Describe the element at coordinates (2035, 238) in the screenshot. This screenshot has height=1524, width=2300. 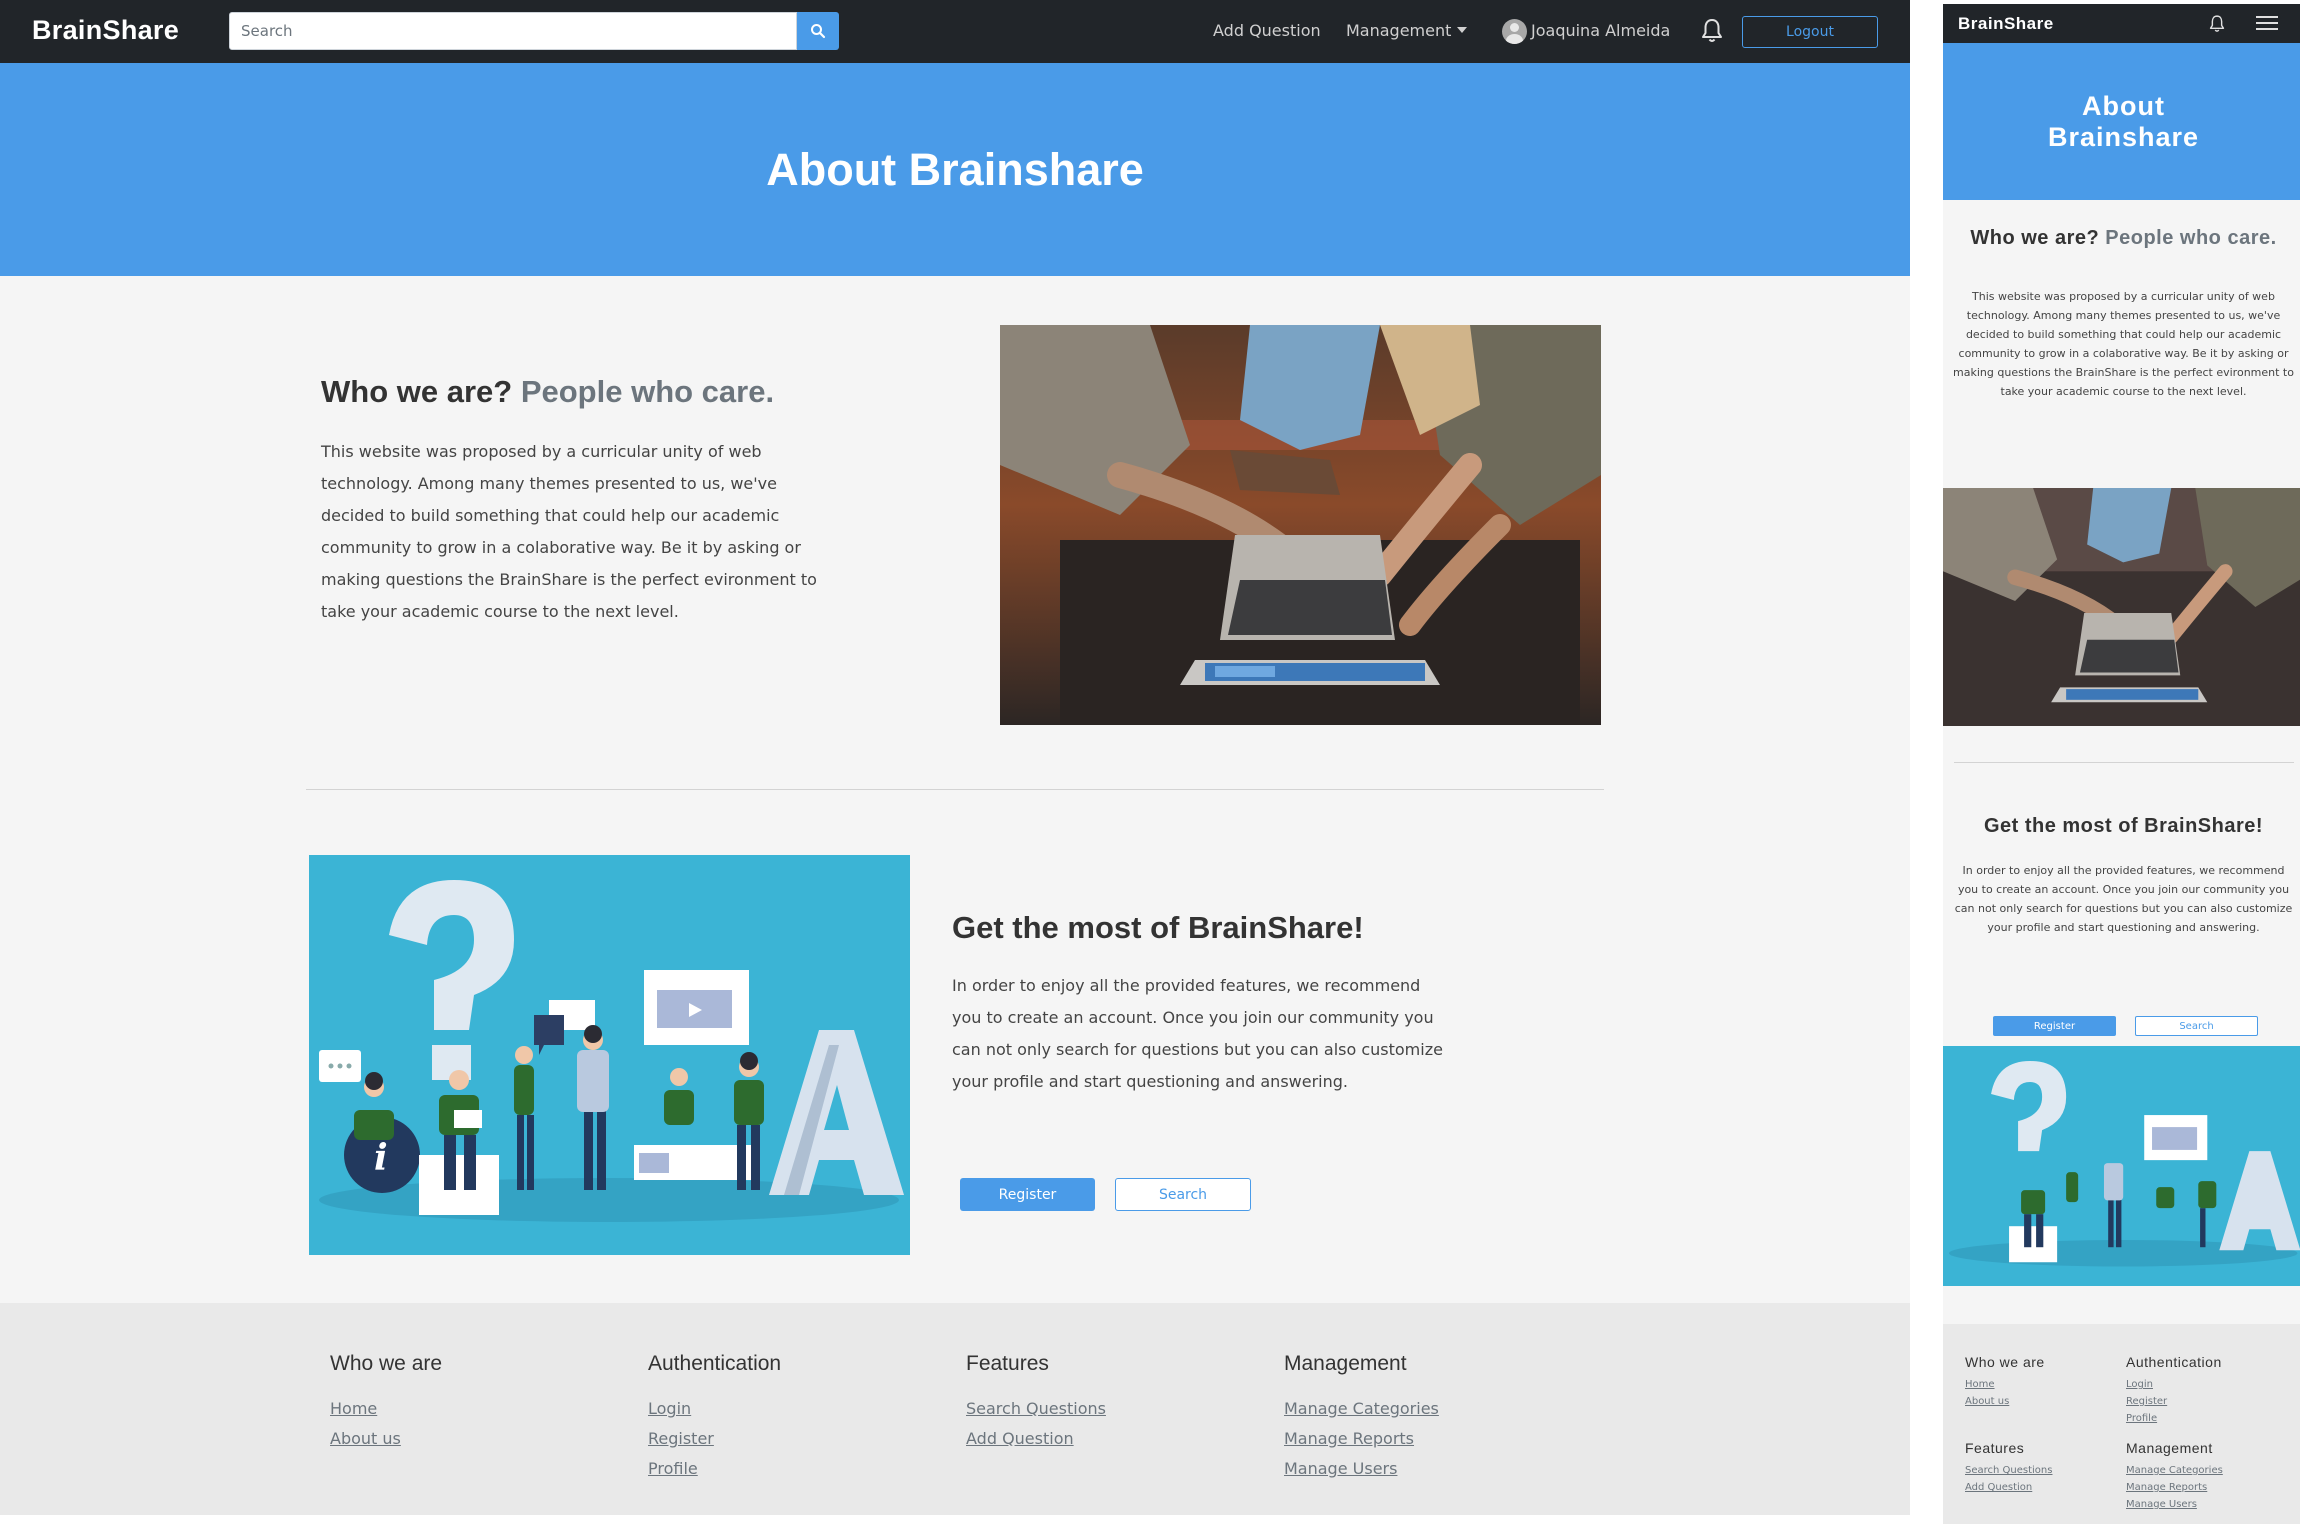
I see `mobile-who-title-main: Who we are?` at that location.